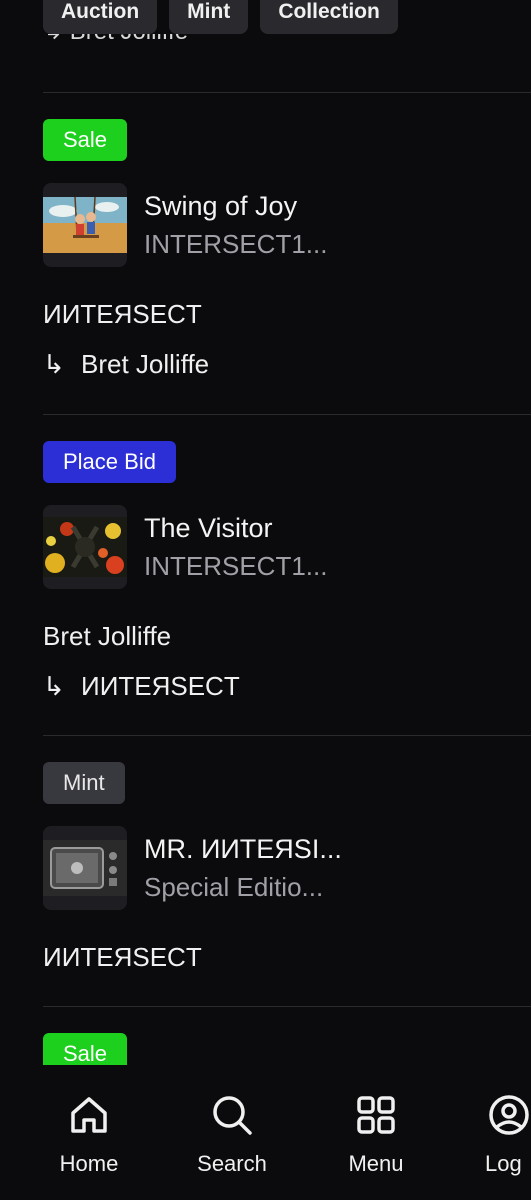 This screenshot has height=1200, width=531. I want to click on nav-menu: Menu, so click(376, 1135).